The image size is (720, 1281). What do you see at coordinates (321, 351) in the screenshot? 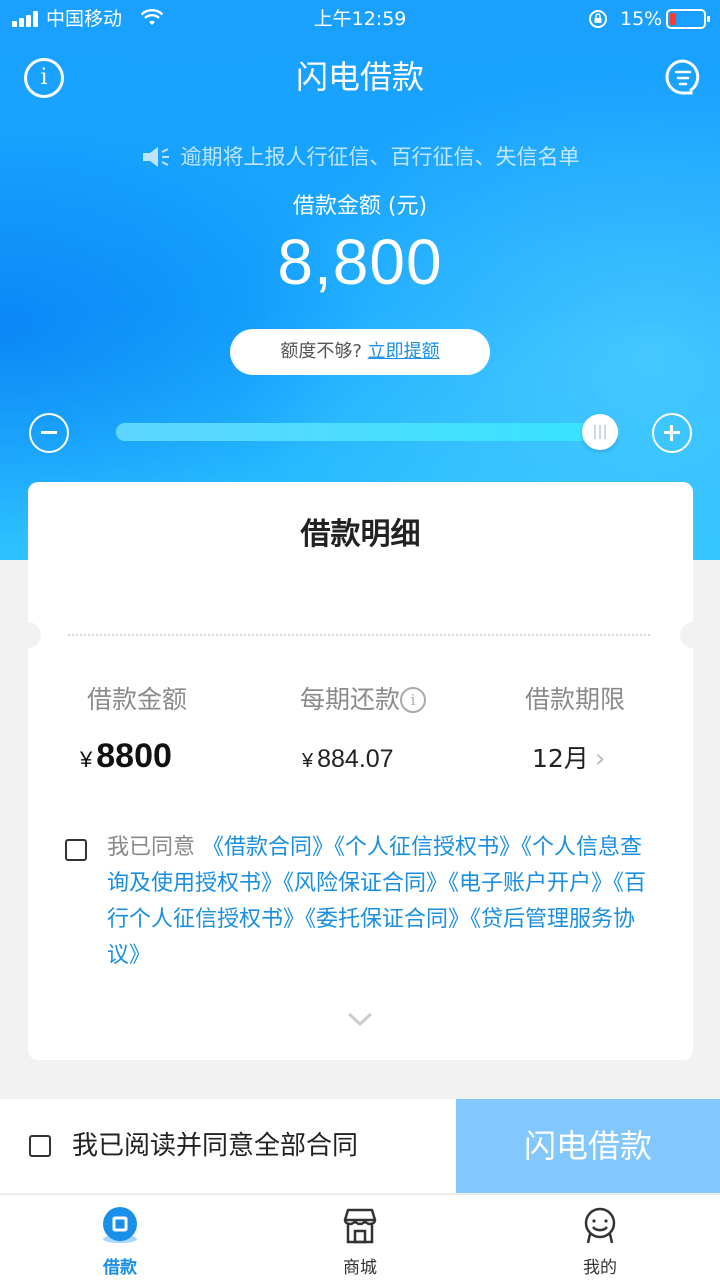
I see `raise-limit-prefix: 额度不够?` at bounding box center [321, 351].